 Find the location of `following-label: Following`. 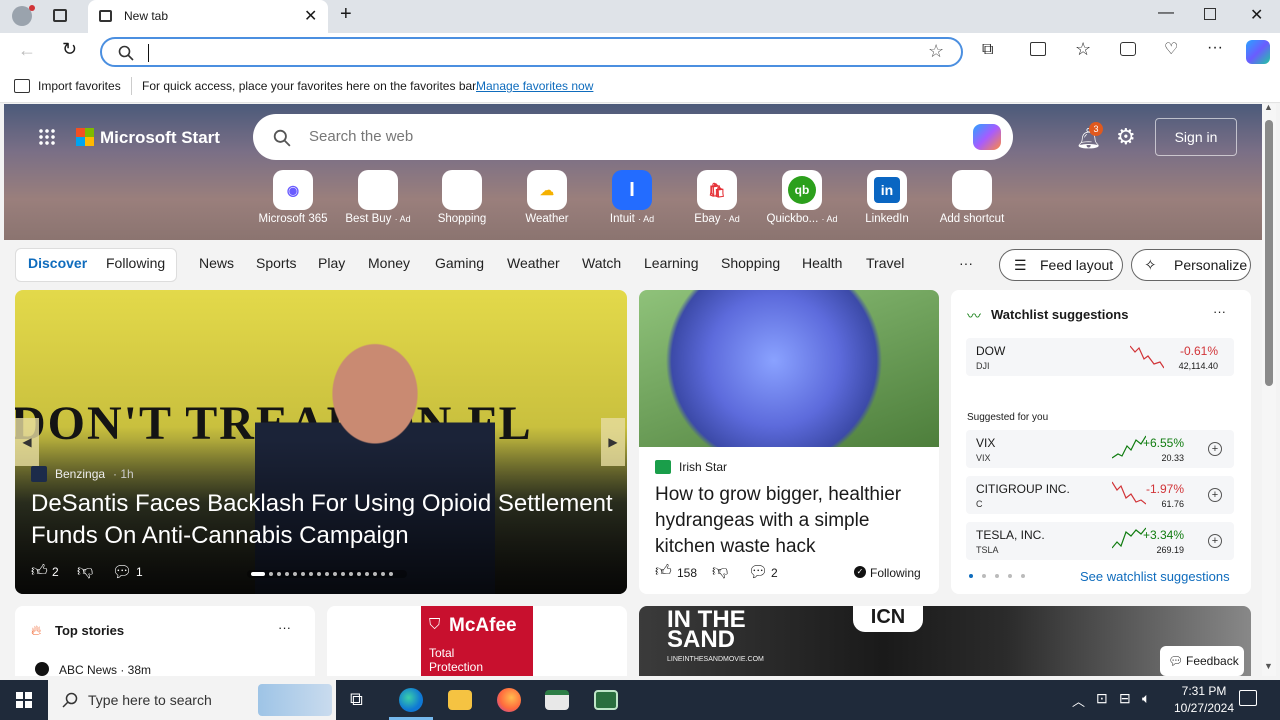

following-label: Following is located at coordinates (895, 573).